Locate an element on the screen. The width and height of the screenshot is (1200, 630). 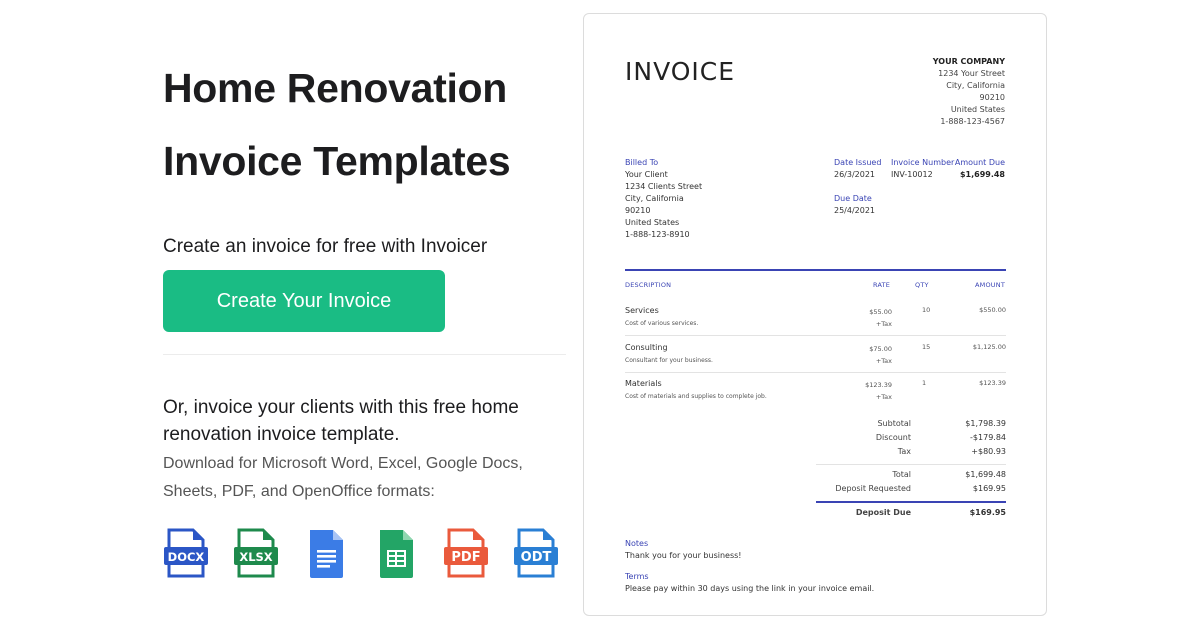
due-date-block: Due Date 25/4/2021 is located at coordinates (854, 205).